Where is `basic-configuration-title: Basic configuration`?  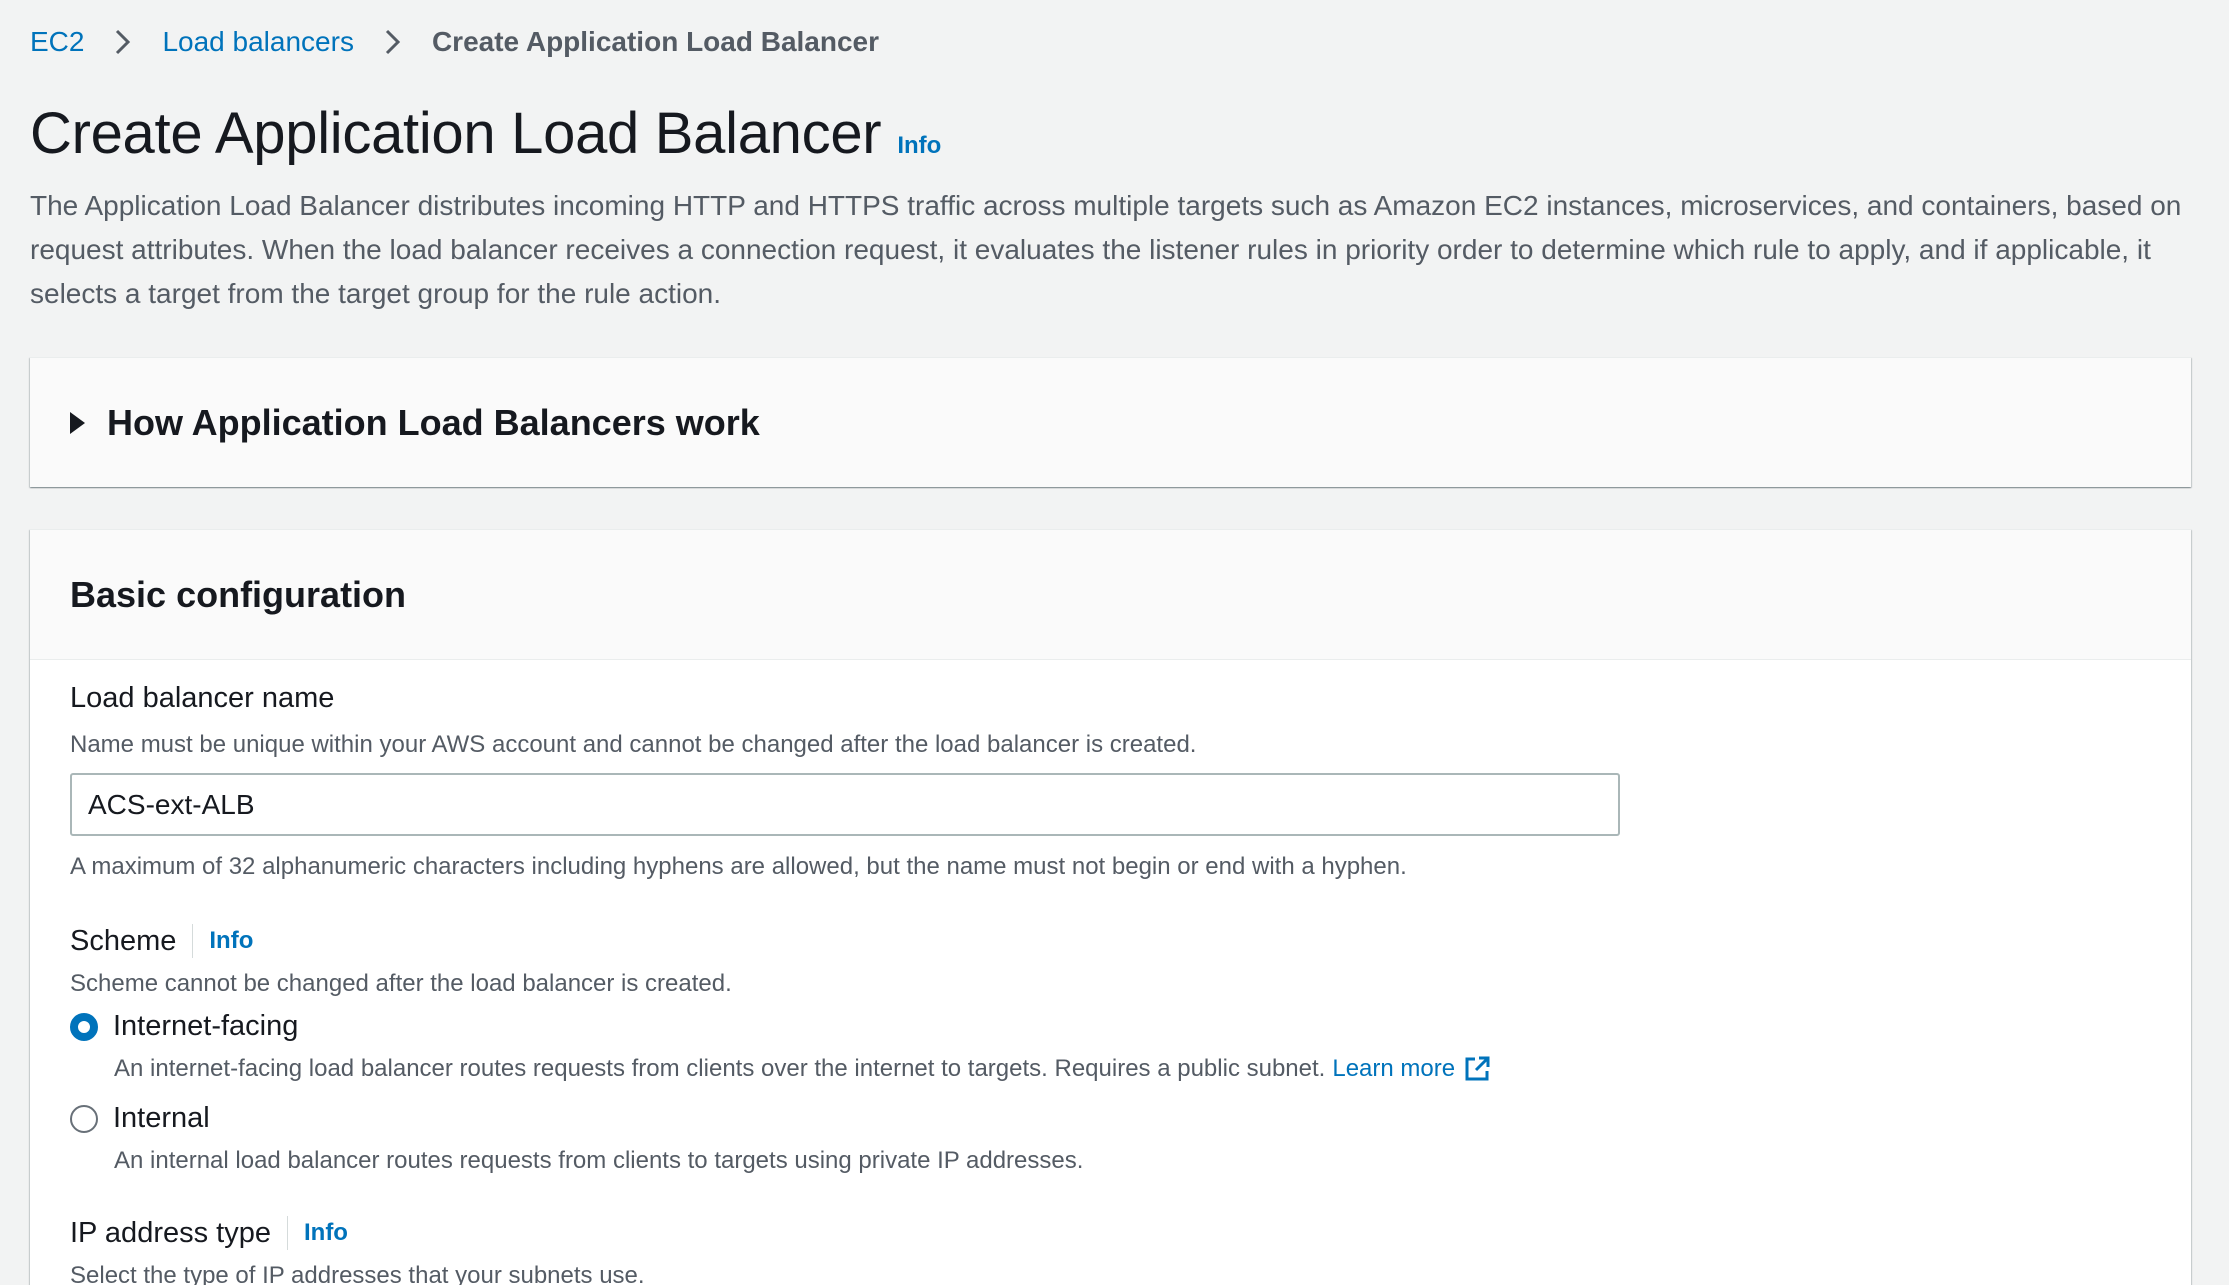 basic-configuration-title: Basic configuration is located at coordinates (238, 594).